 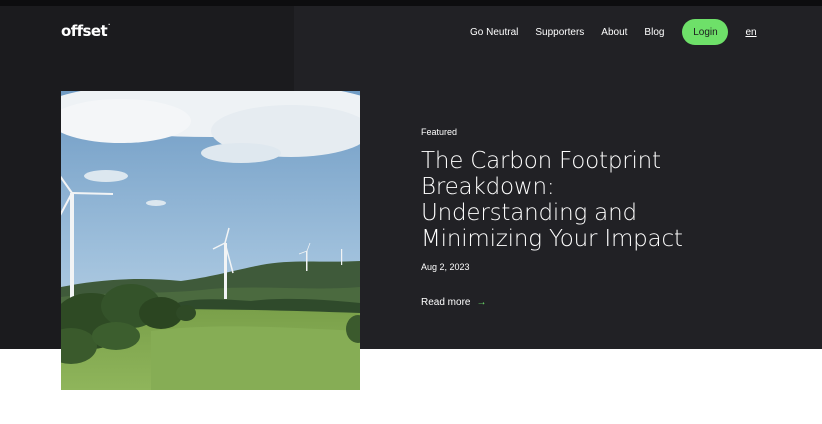 I want to click on read-more-label: Read more, so click(x=446, y=302).